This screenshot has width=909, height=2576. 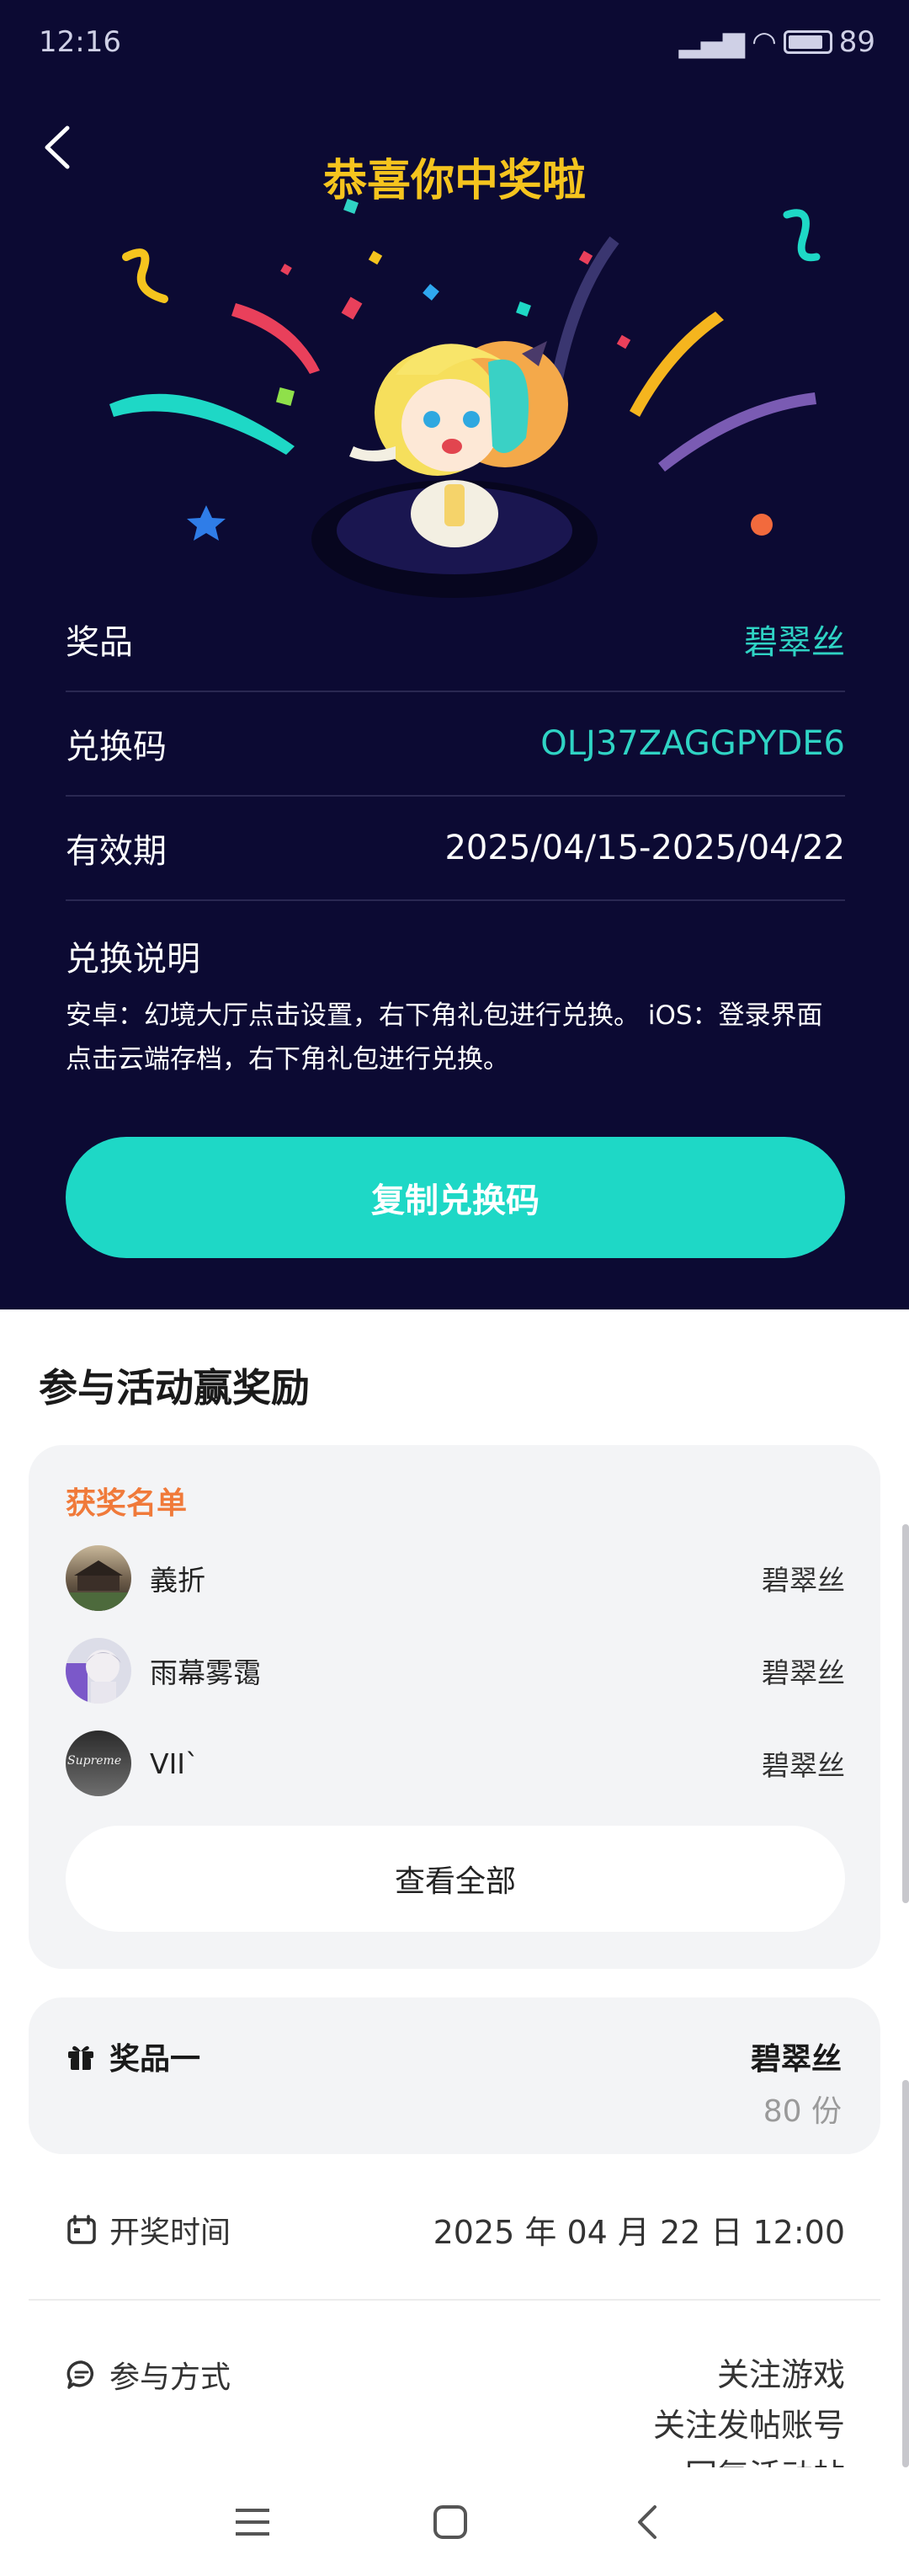 What do you see at coordinates (748, 2425) in the screenshot?
I see `way-item: 关注发帖账号` at bounding box center [748, 2425].